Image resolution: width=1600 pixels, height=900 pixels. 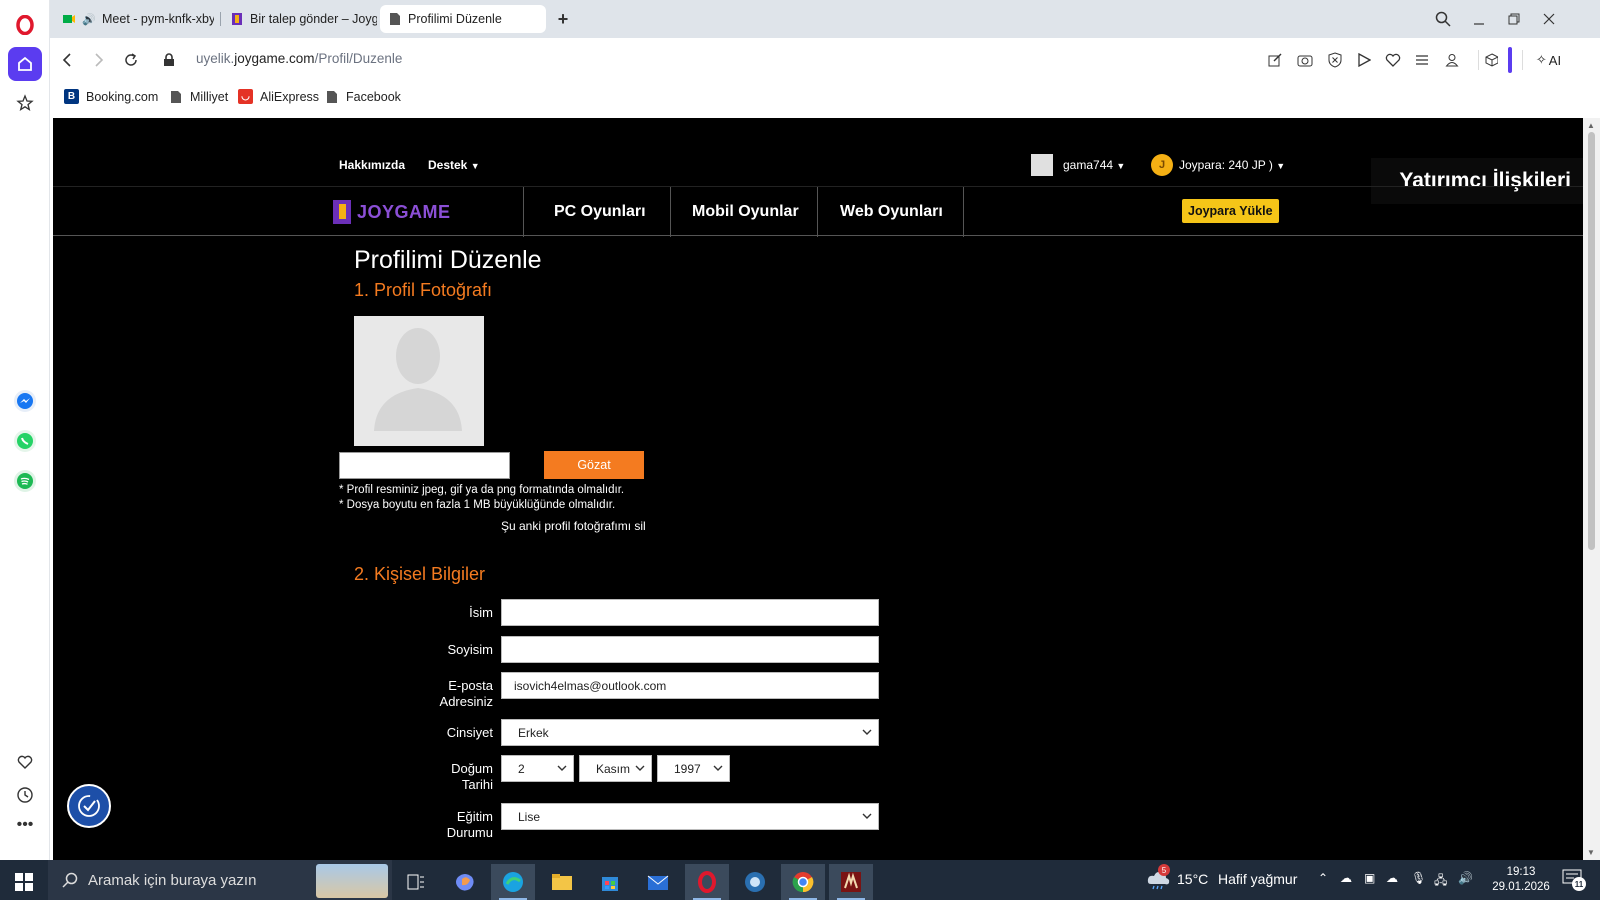 What do you see at coordinates (533, 732) in the screenshot?
I see `gender-value: Erkek` at bounding box center [533, 732].